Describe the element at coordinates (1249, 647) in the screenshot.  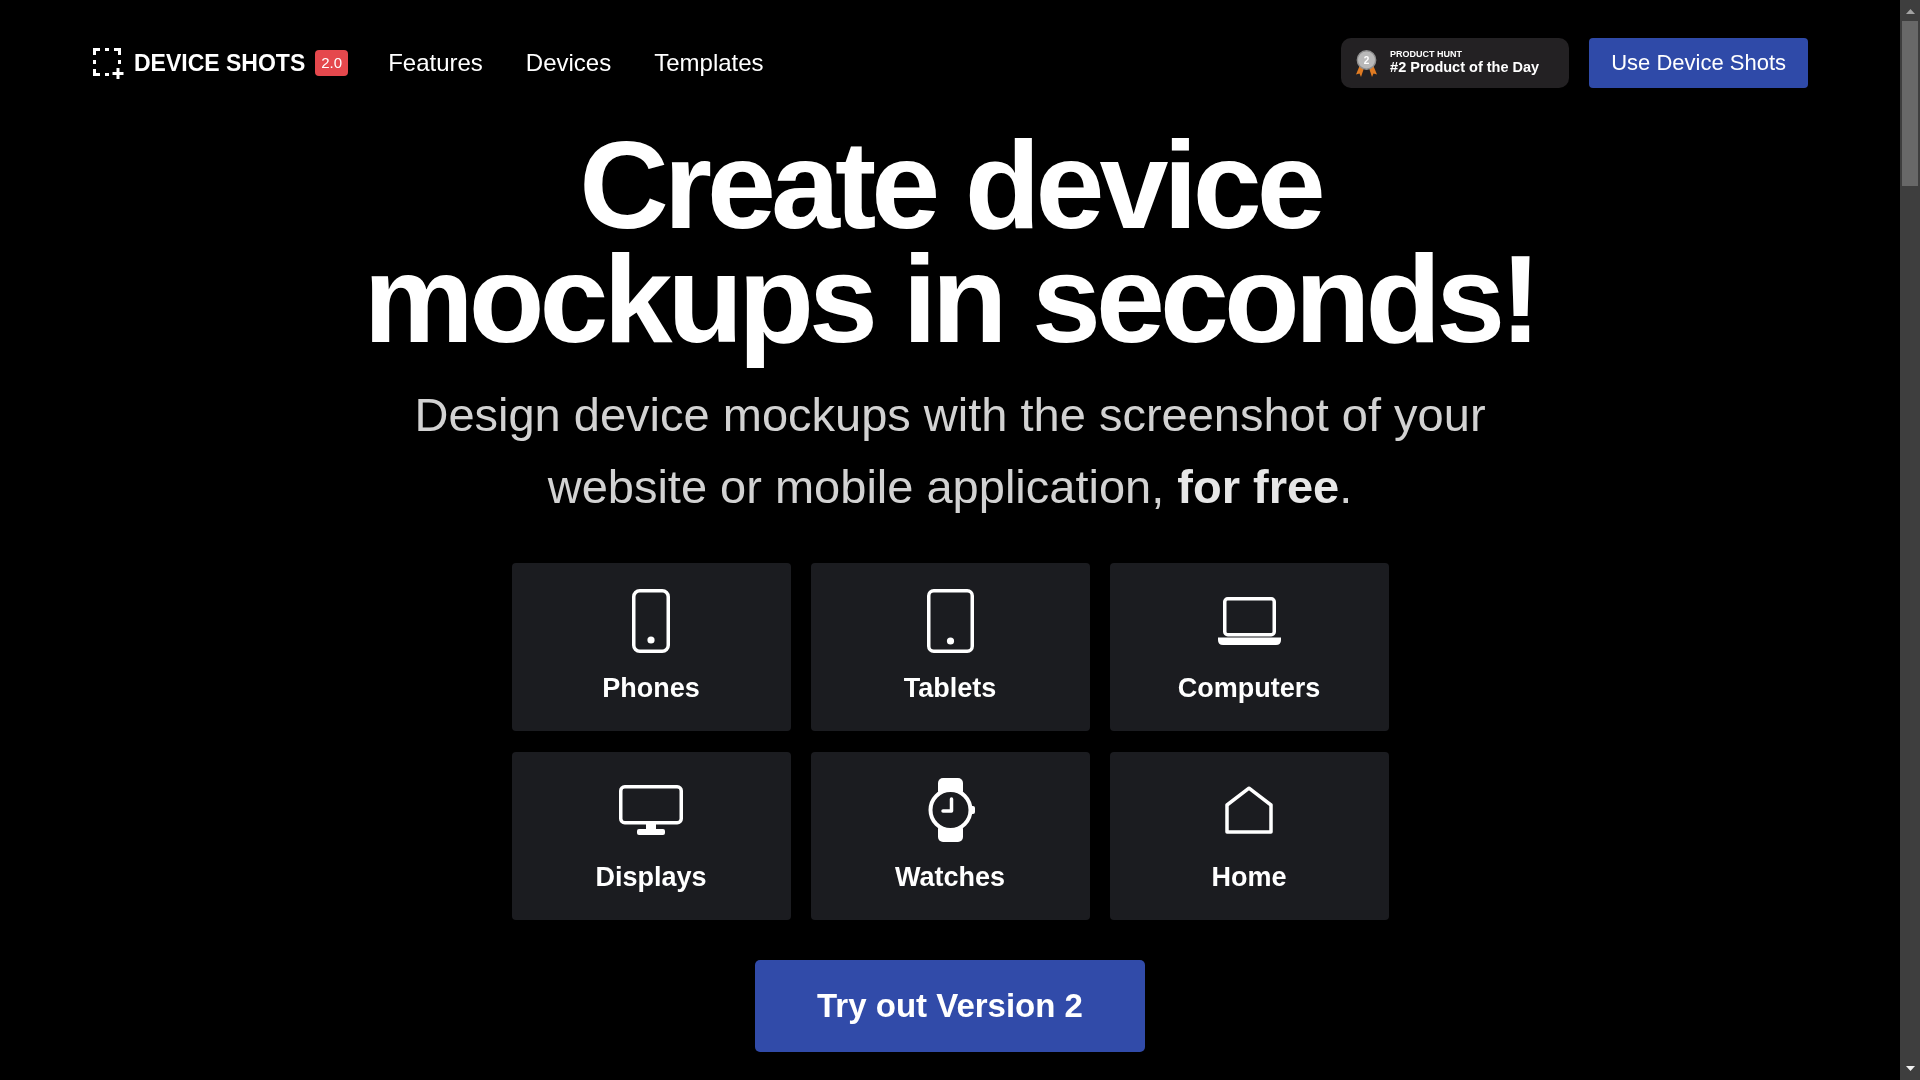
I see `device-category-card: Computers` at that location.